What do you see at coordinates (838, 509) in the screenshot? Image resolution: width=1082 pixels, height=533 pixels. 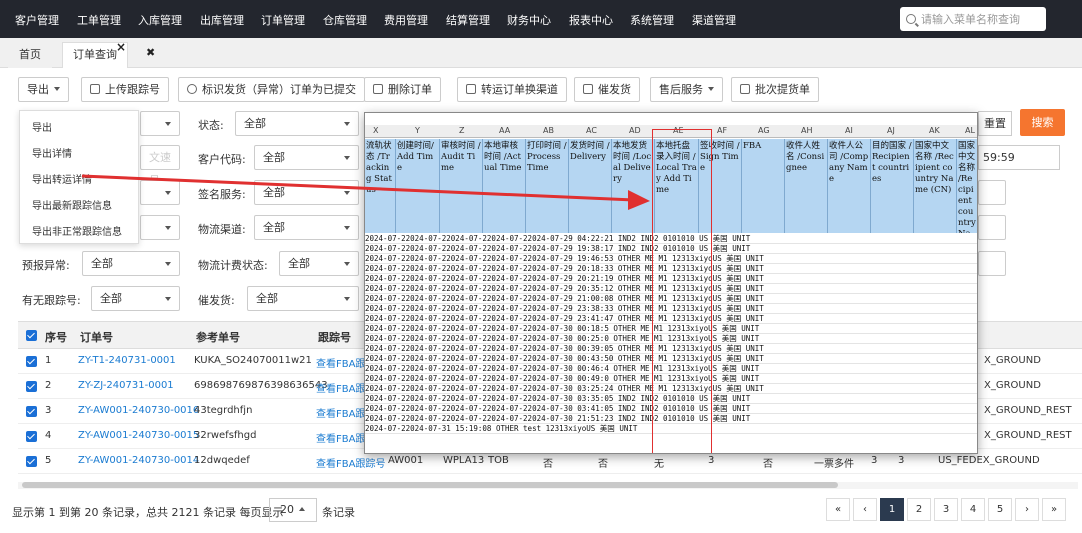 I see `page-first: «` at bounding box center [838, 509].